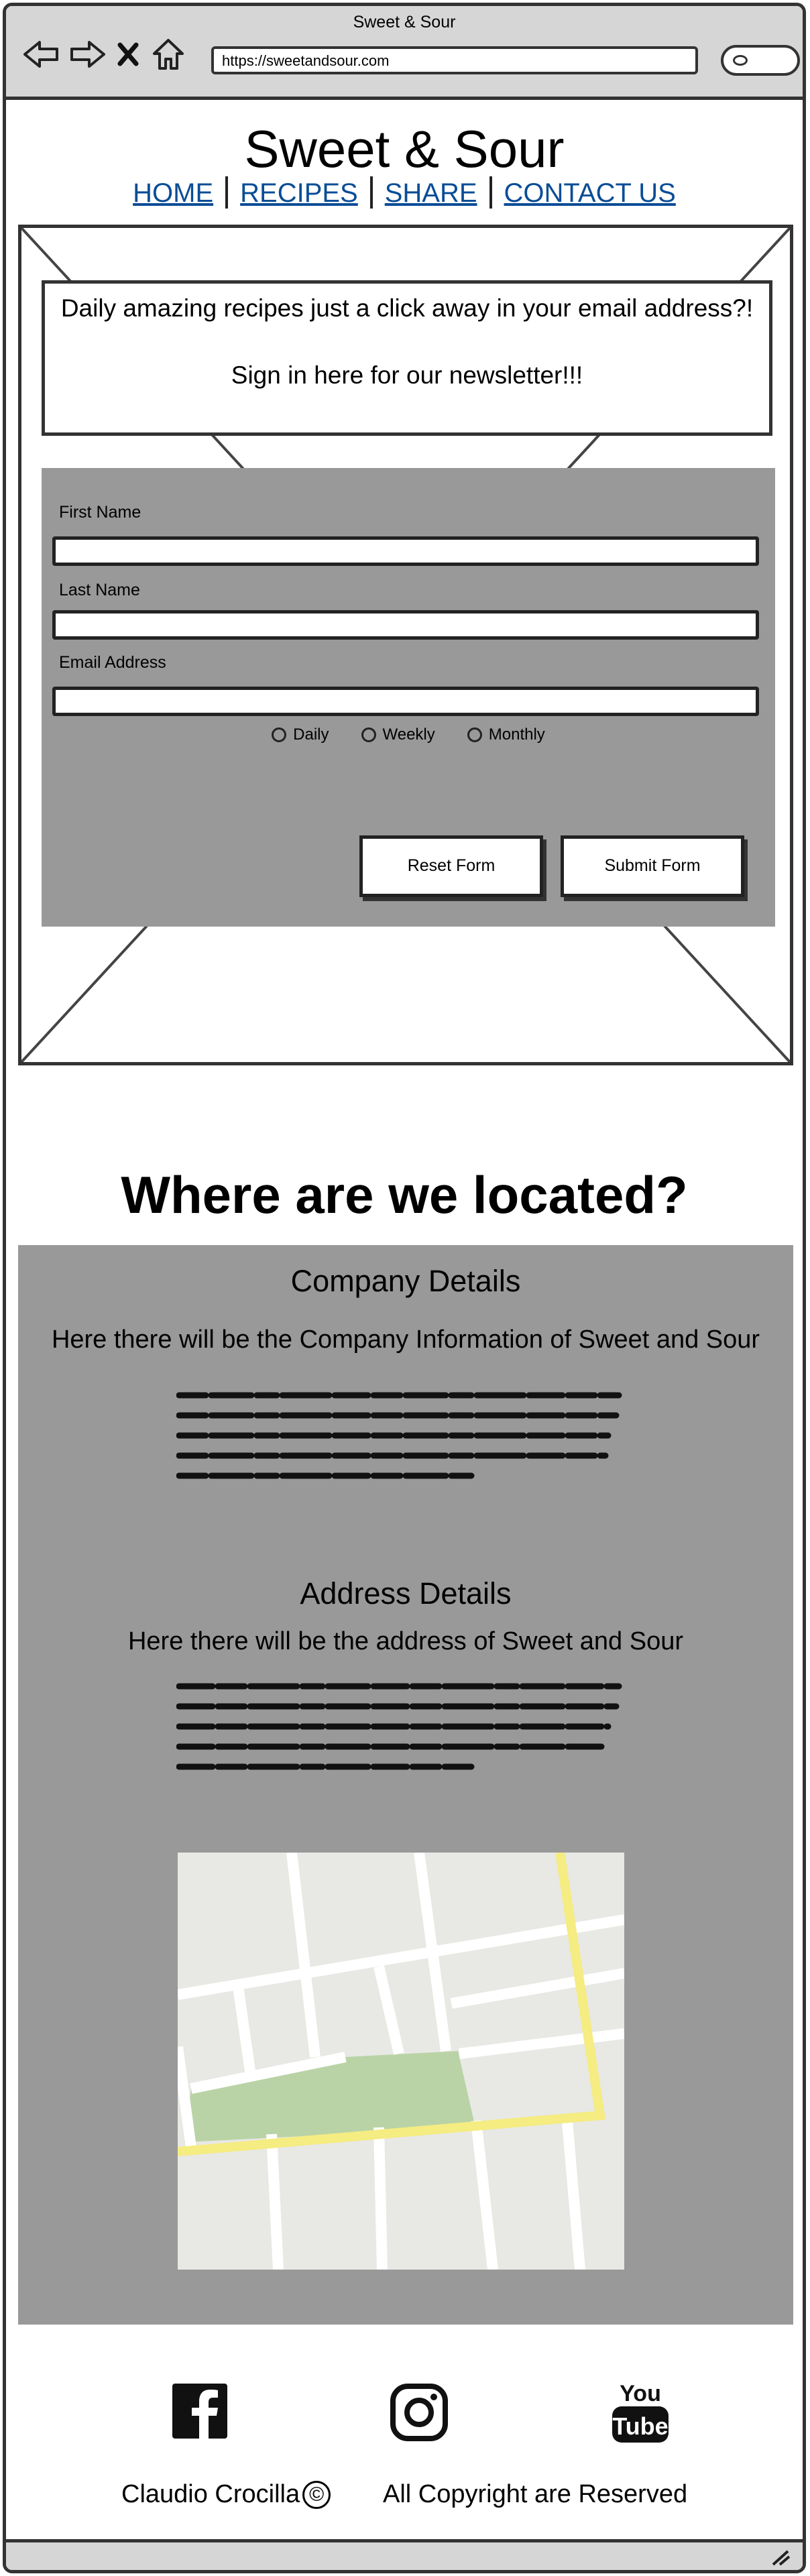  Describe the element at coordinates (112, 662) in the screenshot. I see `email-label: Email Address` at that location.